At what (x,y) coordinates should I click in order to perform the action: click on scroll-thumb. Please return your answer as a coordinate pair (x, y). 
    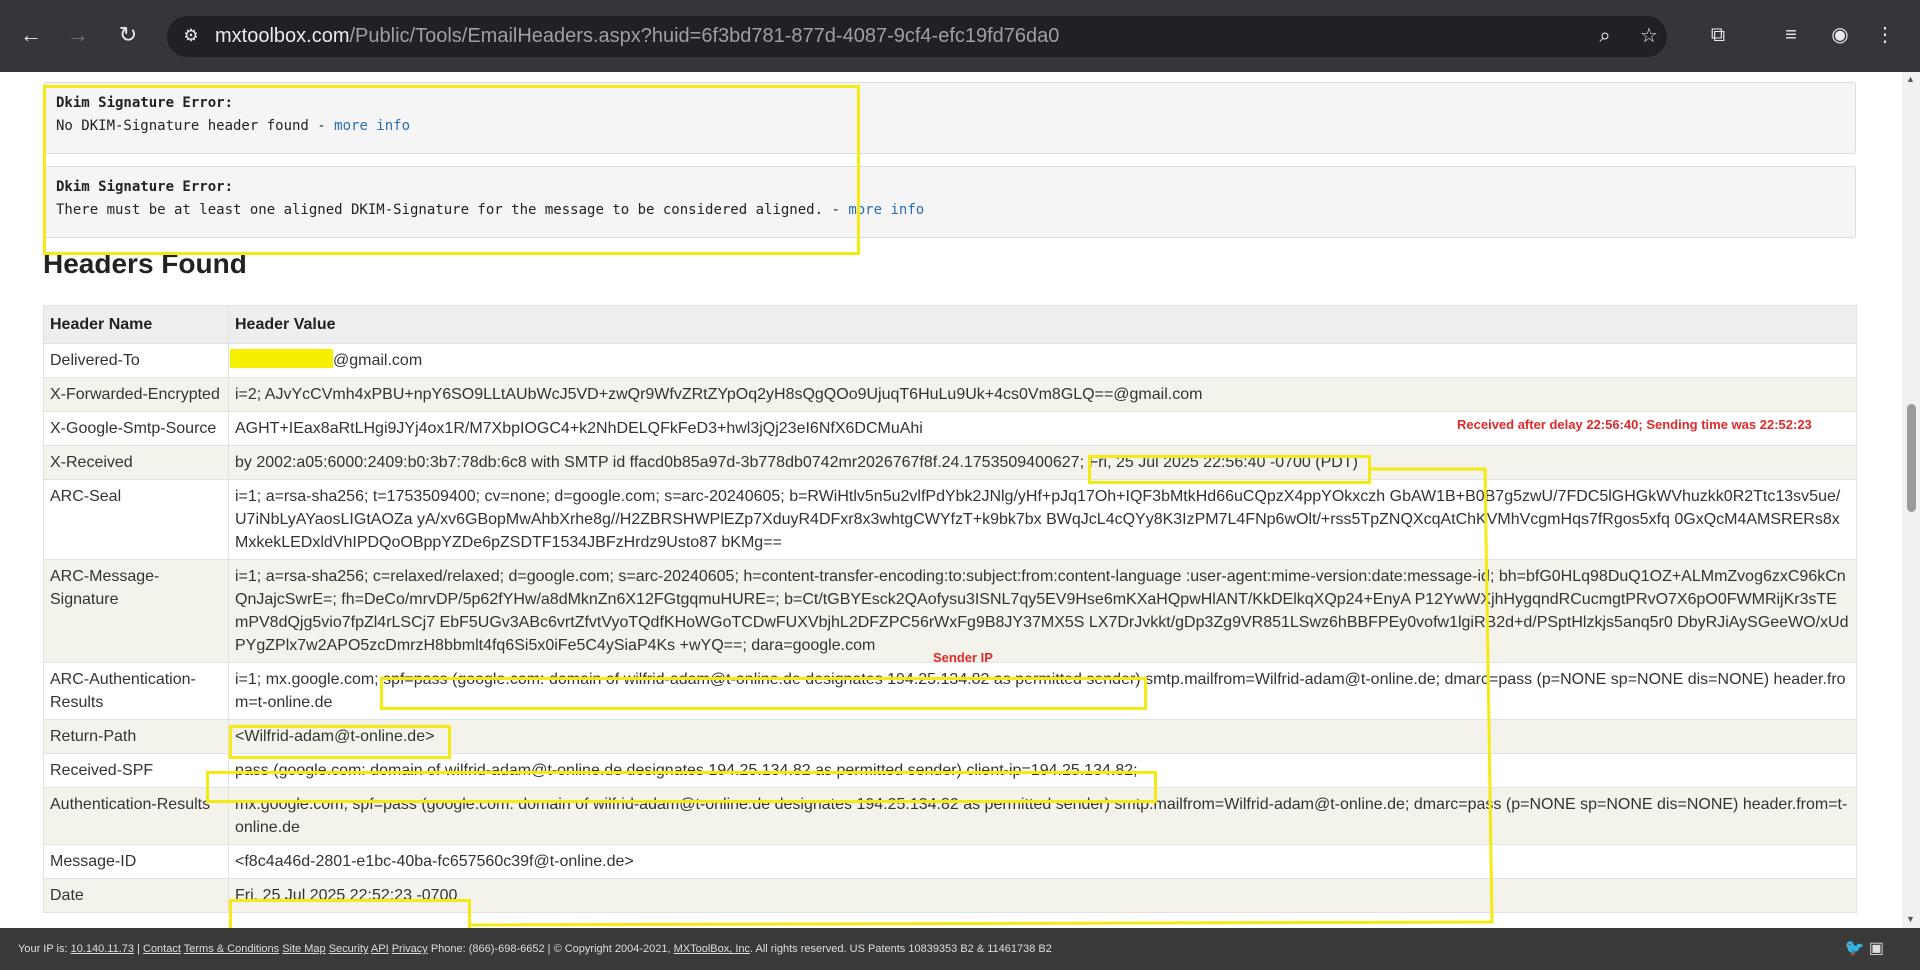
    Looking at the image, I should click on (1911, 458).